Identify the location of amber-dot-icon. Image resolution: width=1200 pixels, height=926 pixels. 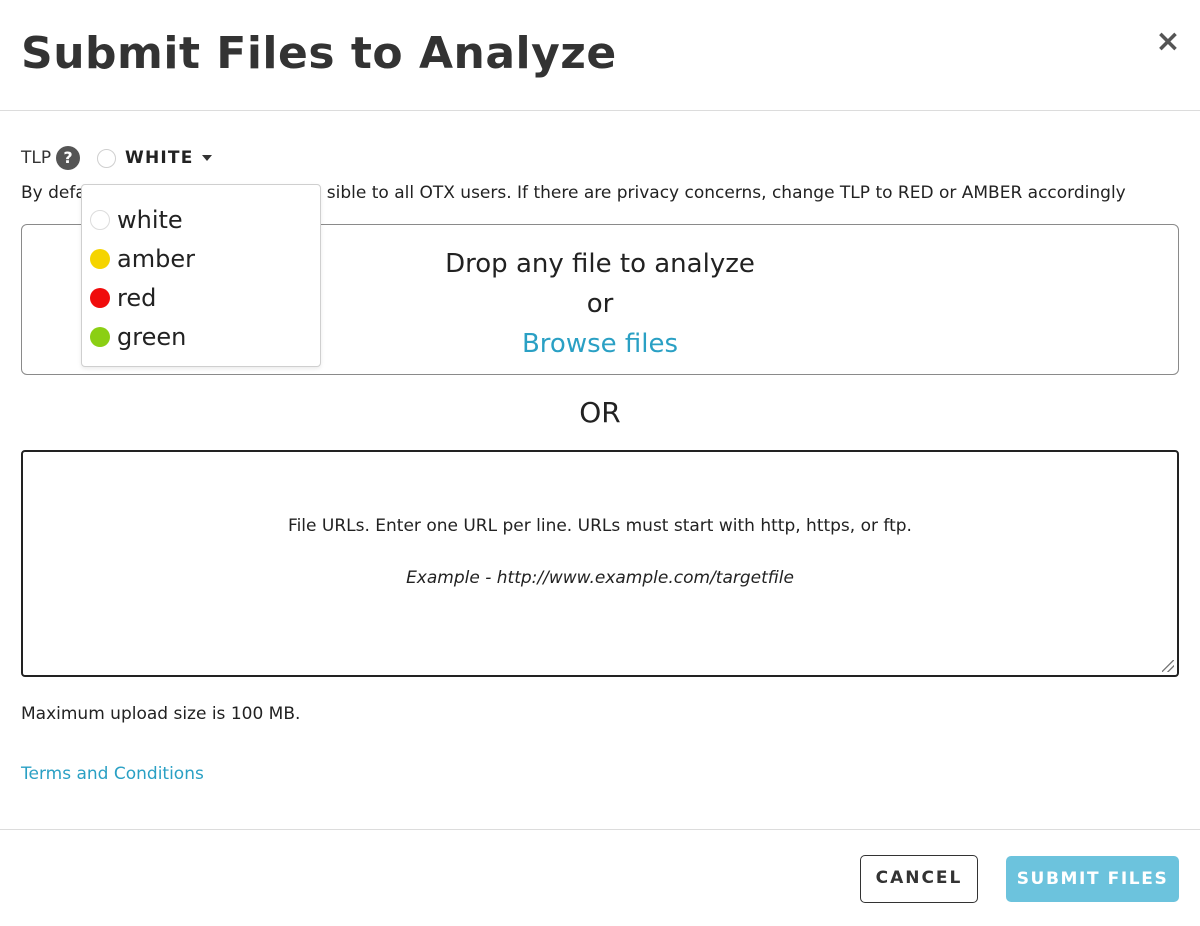
(100, 259).